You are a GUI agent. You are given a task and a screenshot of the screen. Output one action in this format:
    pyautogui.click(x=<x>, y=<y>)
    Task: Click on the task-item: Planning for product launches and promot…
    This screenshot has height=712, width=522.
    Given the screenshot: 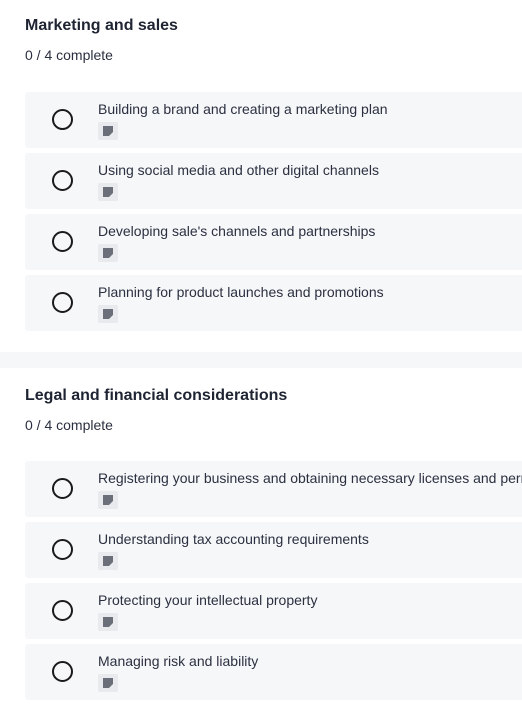 What is the action you would take?
    pyautogui.click(x=273, y=303)
    